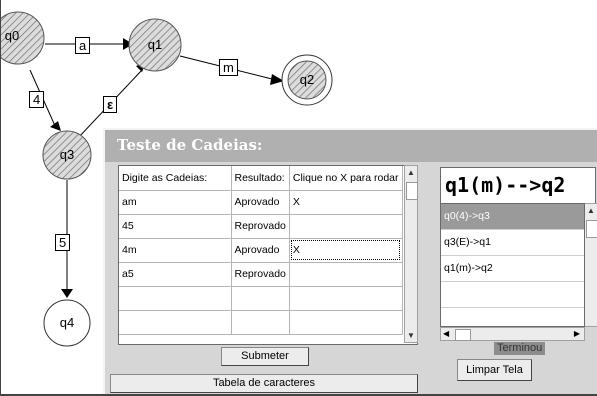 The height and width of the screenshot is (396, 597). I want to click on clear-screen-button: Limpar Tela, so click(494, 370).